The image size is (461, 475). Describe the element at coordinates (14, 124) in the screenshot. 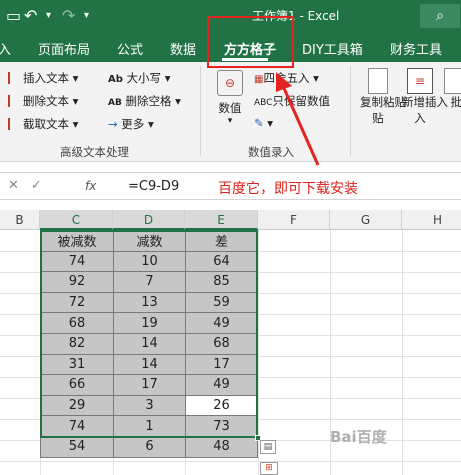

I see `extract-text-icon` at that location.